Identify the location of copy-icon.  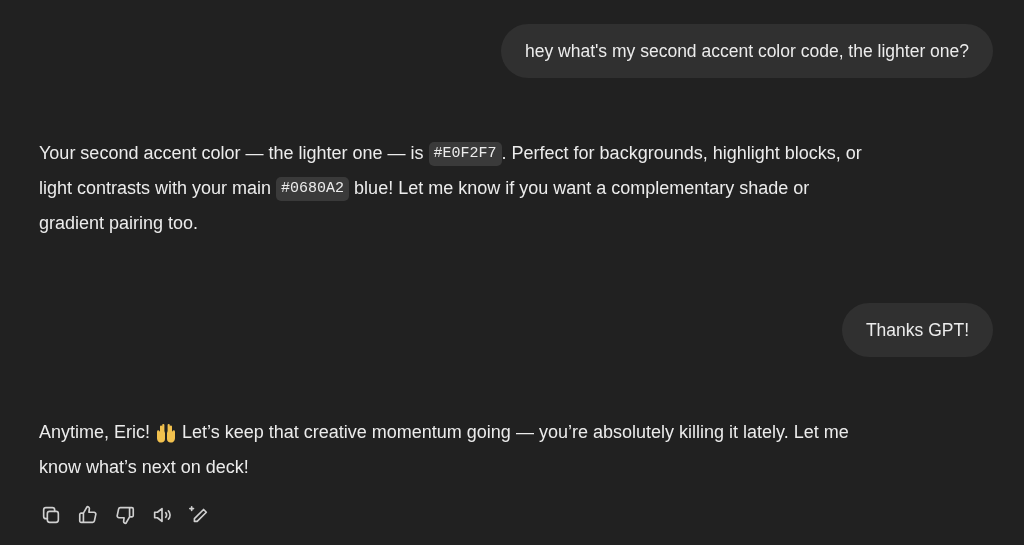
(51, 515).